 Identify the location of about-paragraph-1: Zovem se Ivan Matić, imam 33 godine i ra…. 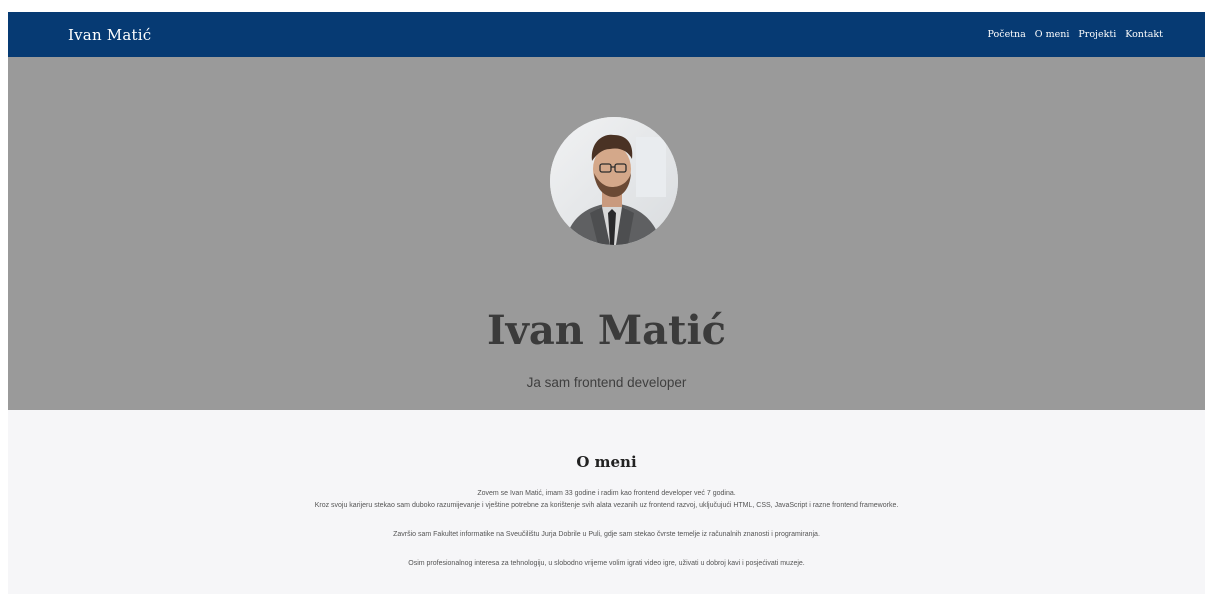
(606, 493).